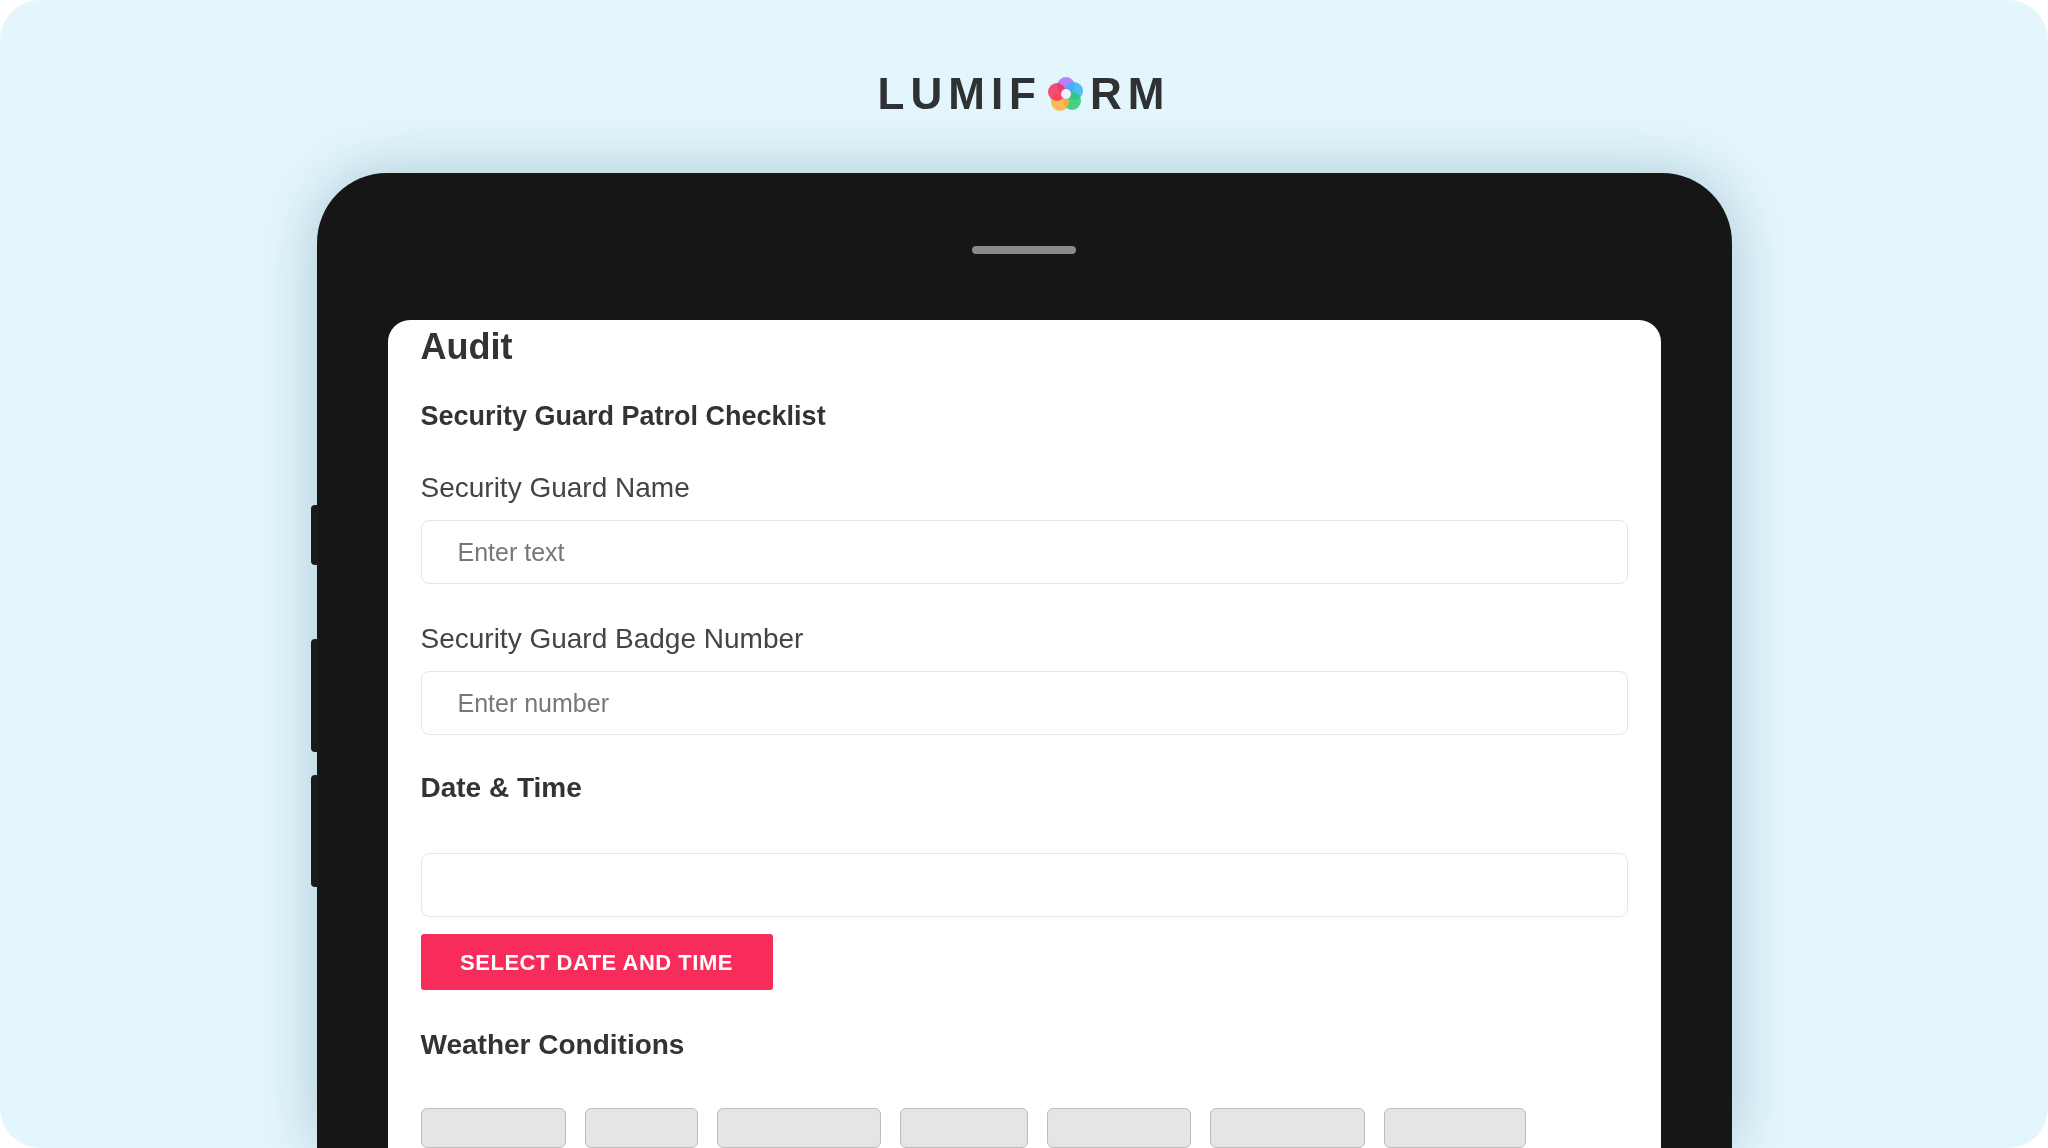 This screenshot has width=2048, height=1148. What do you see at coordinates (467, 347) in the screenshot?
I see `form-title: Audit` at bounding box center [467, 347].